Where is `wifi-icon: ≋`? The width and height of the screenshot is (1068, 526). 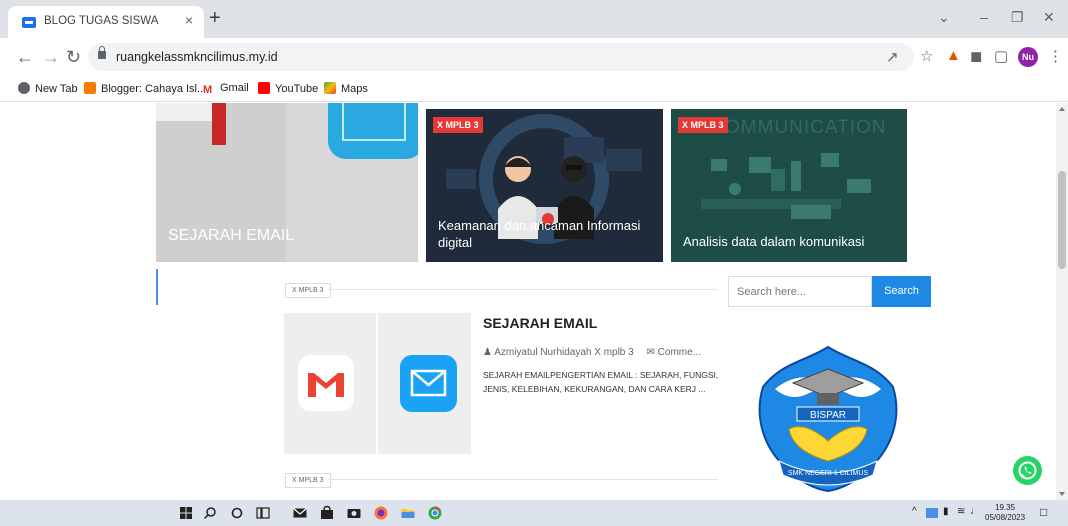 wifi-icon: ≋ is located at coordinates (961, 511).